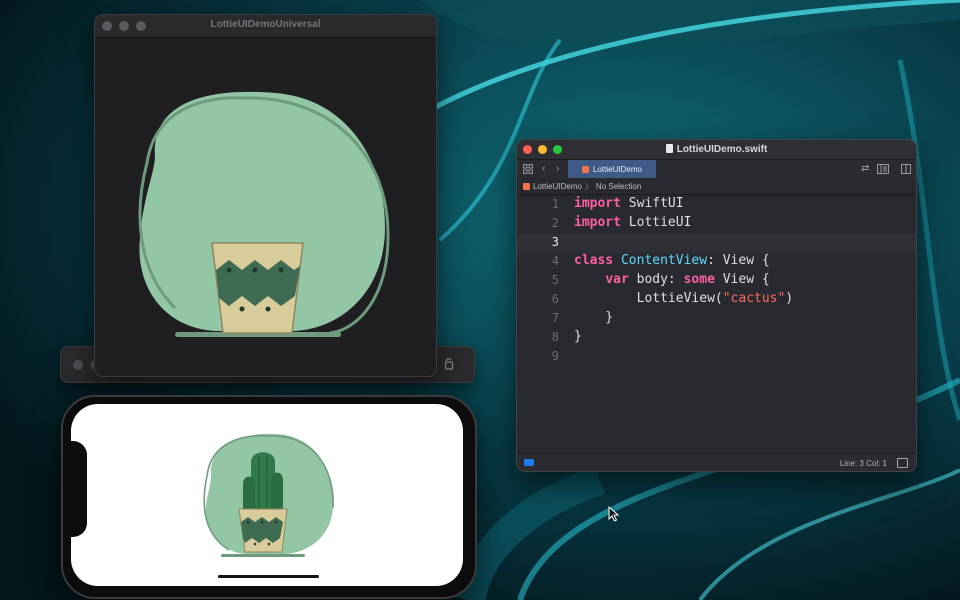 Image resolution: width=960 pixels, height=600 pixels. What do you see at coordinates (632, 222) in the screenshot?
I see `code-text: import LottieUI` at bounding box center [632, 222].